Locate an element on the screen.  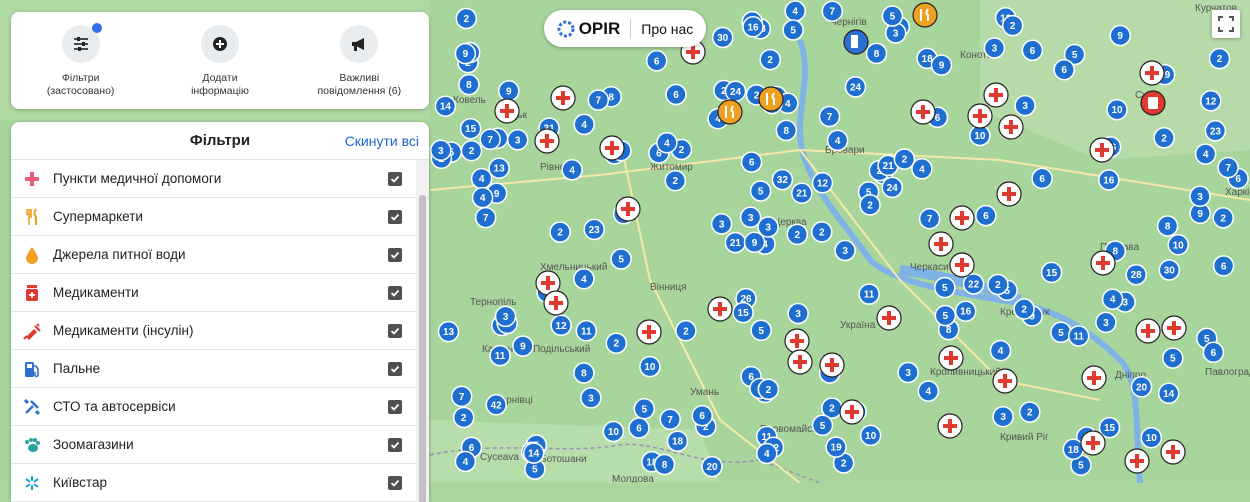
cluster-marker: 20 is located at coordinates (1141, 387).